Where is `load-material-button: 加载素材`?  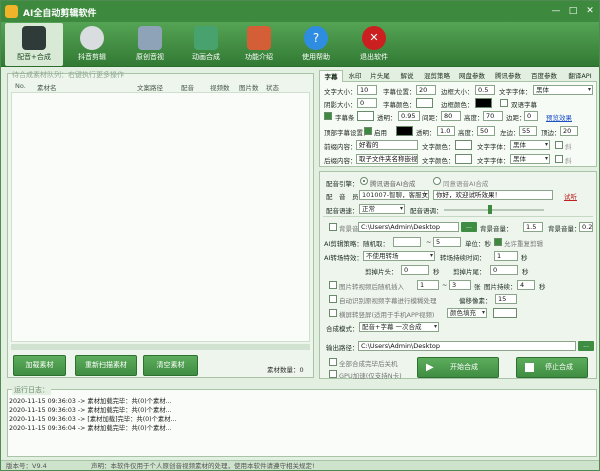
load-material-button: 加载素材 is located at coordinates (39, 365).